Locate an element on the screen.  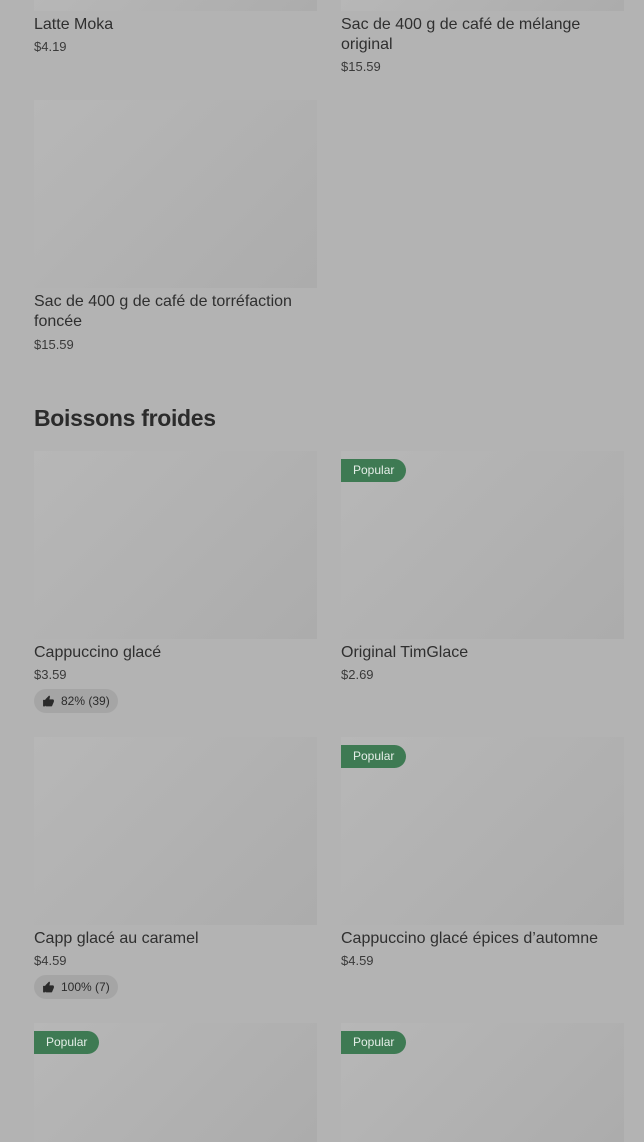
rating-text: 82% (39) is located at coordinates (85, 701).